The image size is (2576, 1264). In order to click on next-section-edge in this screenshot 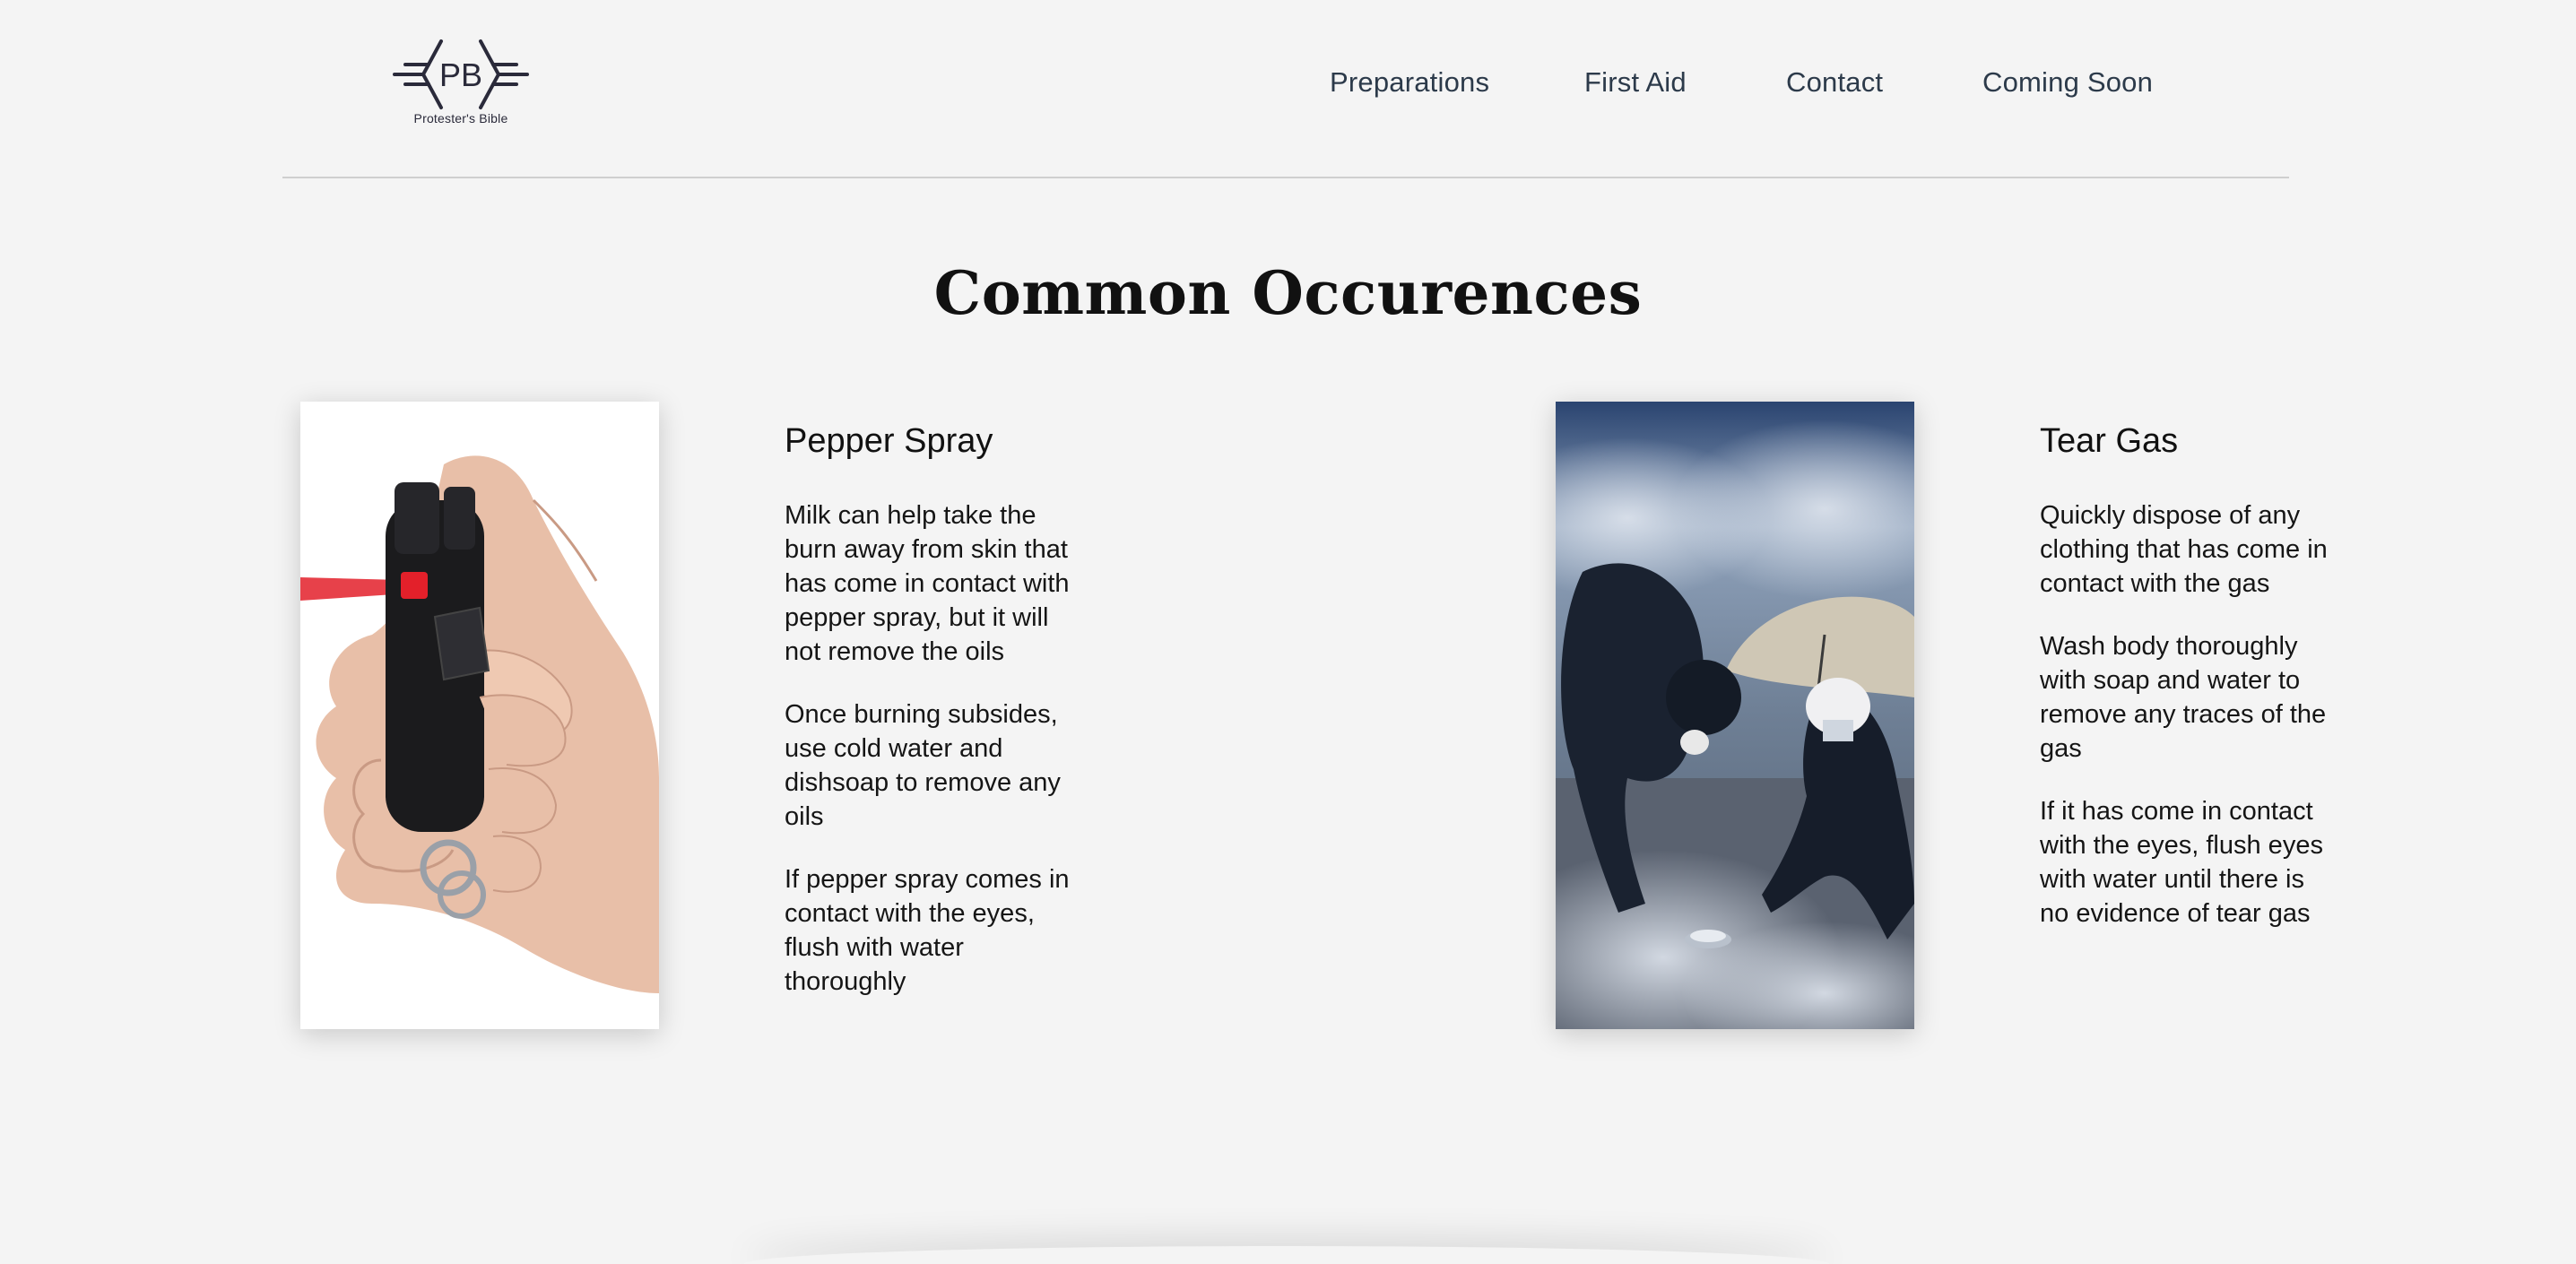, I will do `click(1286, 1255)`.